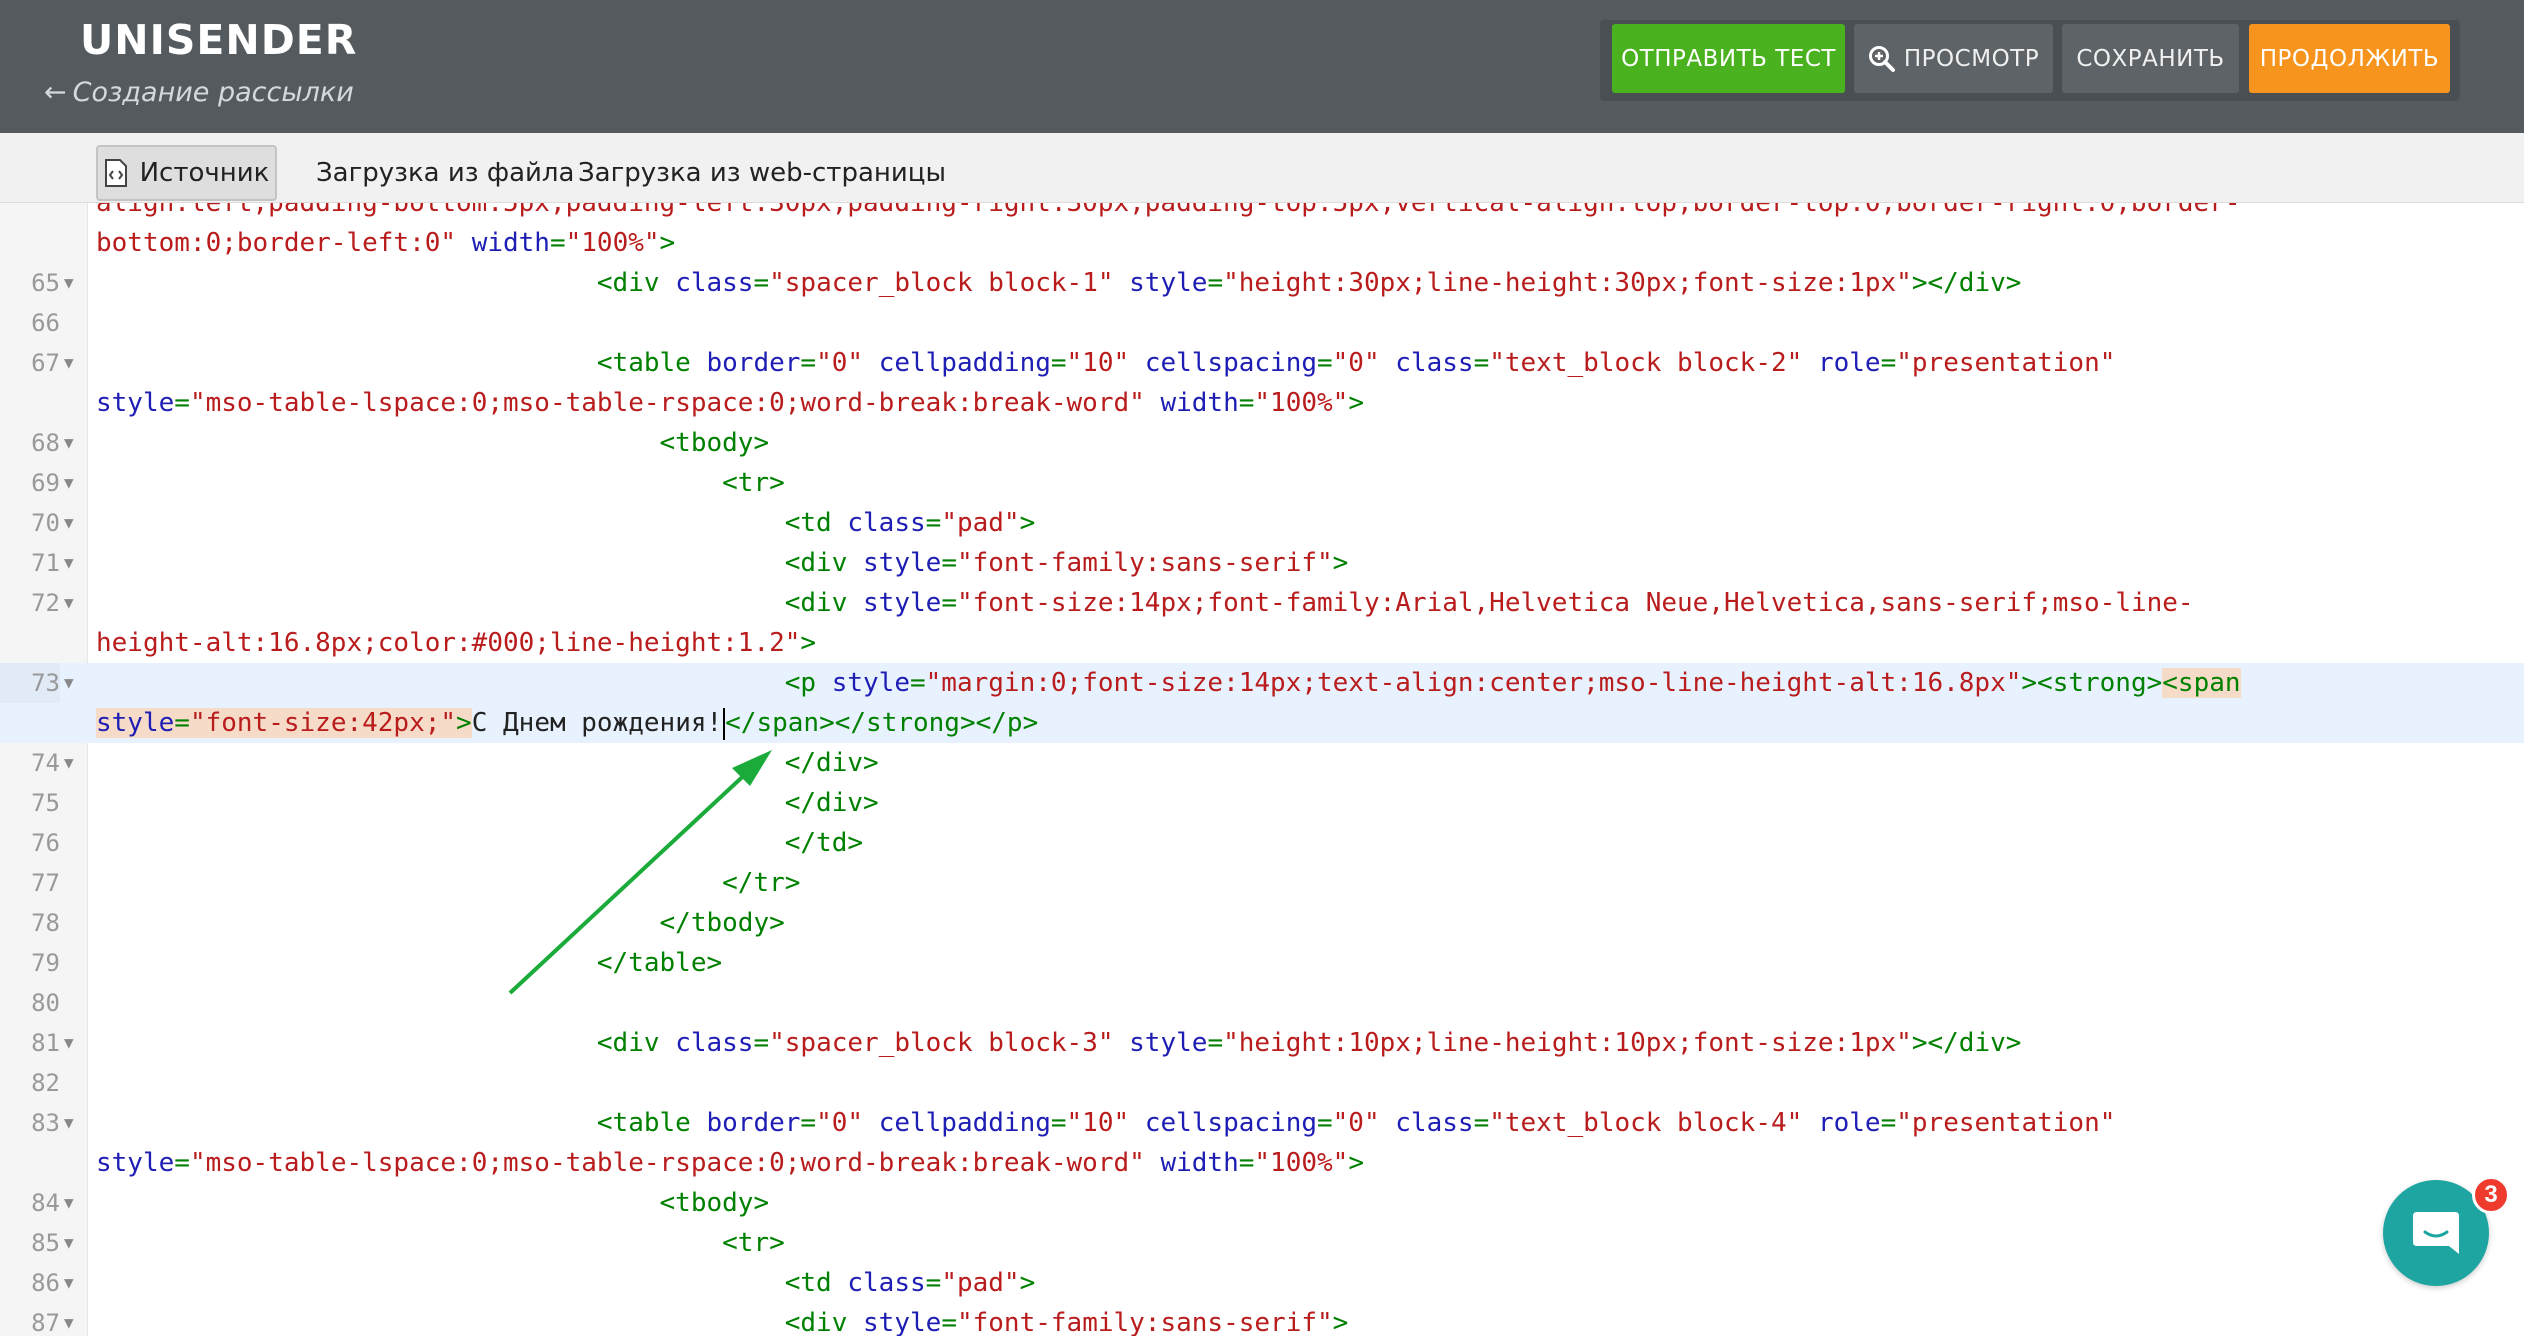 The height and width of the screenshot is (1336, 2524). Describe the element at coordinates (45, 283) in the screenshot. I see `line-number: 65` at that location.